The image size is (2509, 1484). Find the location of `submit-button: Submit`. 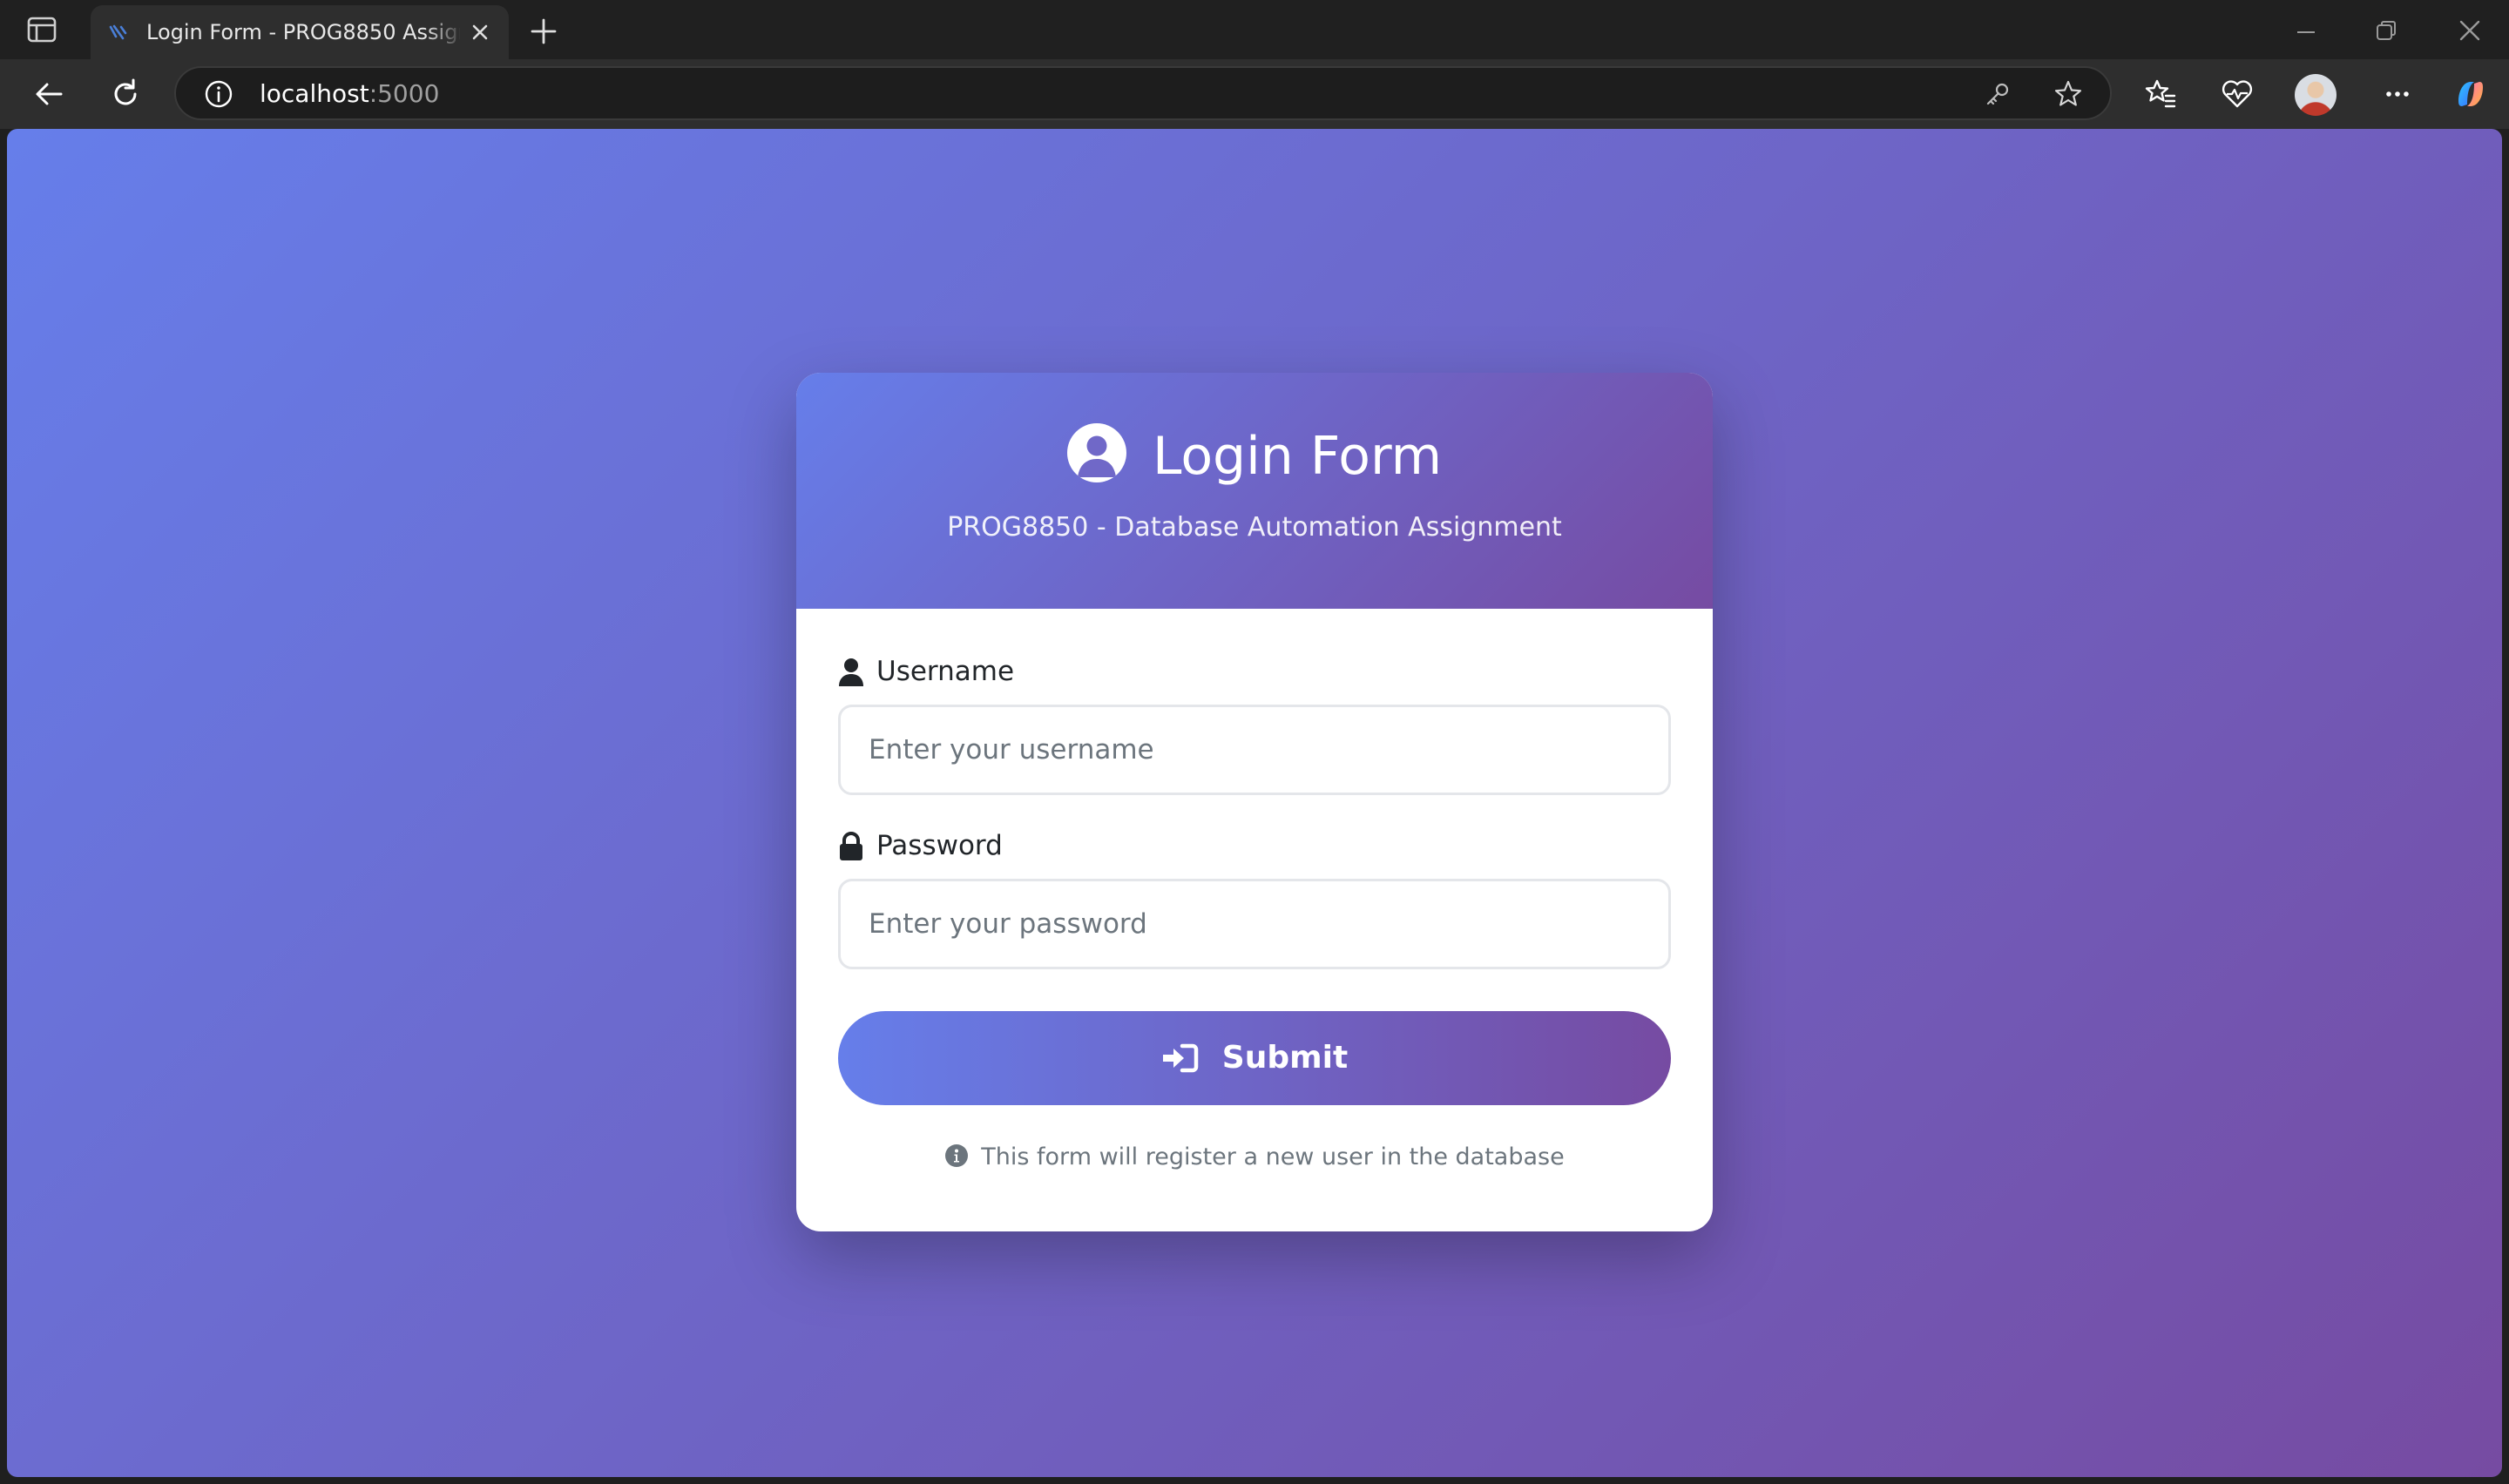

submit-button: Submit is located at coordinates (1254, 1058).